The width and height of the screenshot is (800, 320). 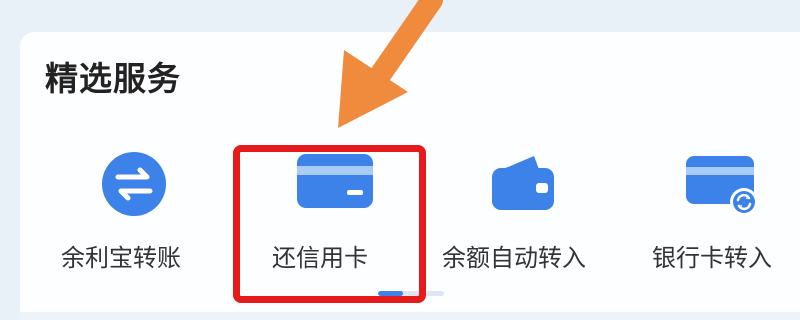 What do you see at coordinates (524, 184) in the screenshot?
I see `wallet-icon` at bounding box center [524, 184].